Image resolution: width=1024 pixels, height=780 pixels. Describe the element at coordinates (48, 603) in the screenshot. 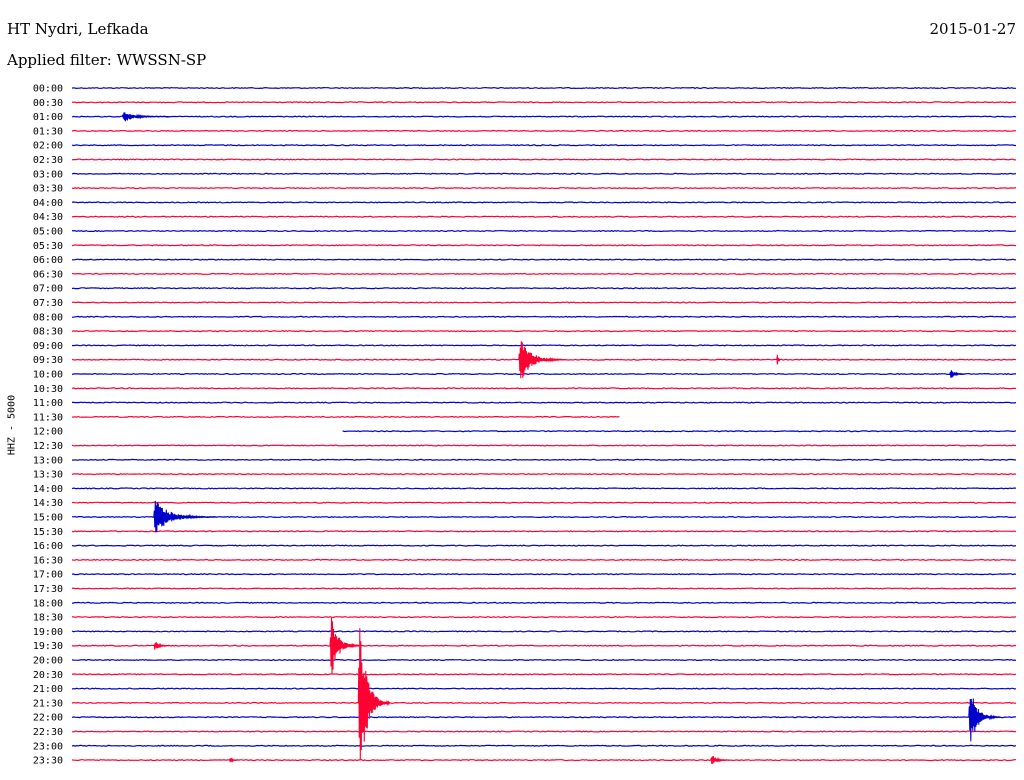

I see `row-time-label: 18:00` at that location.